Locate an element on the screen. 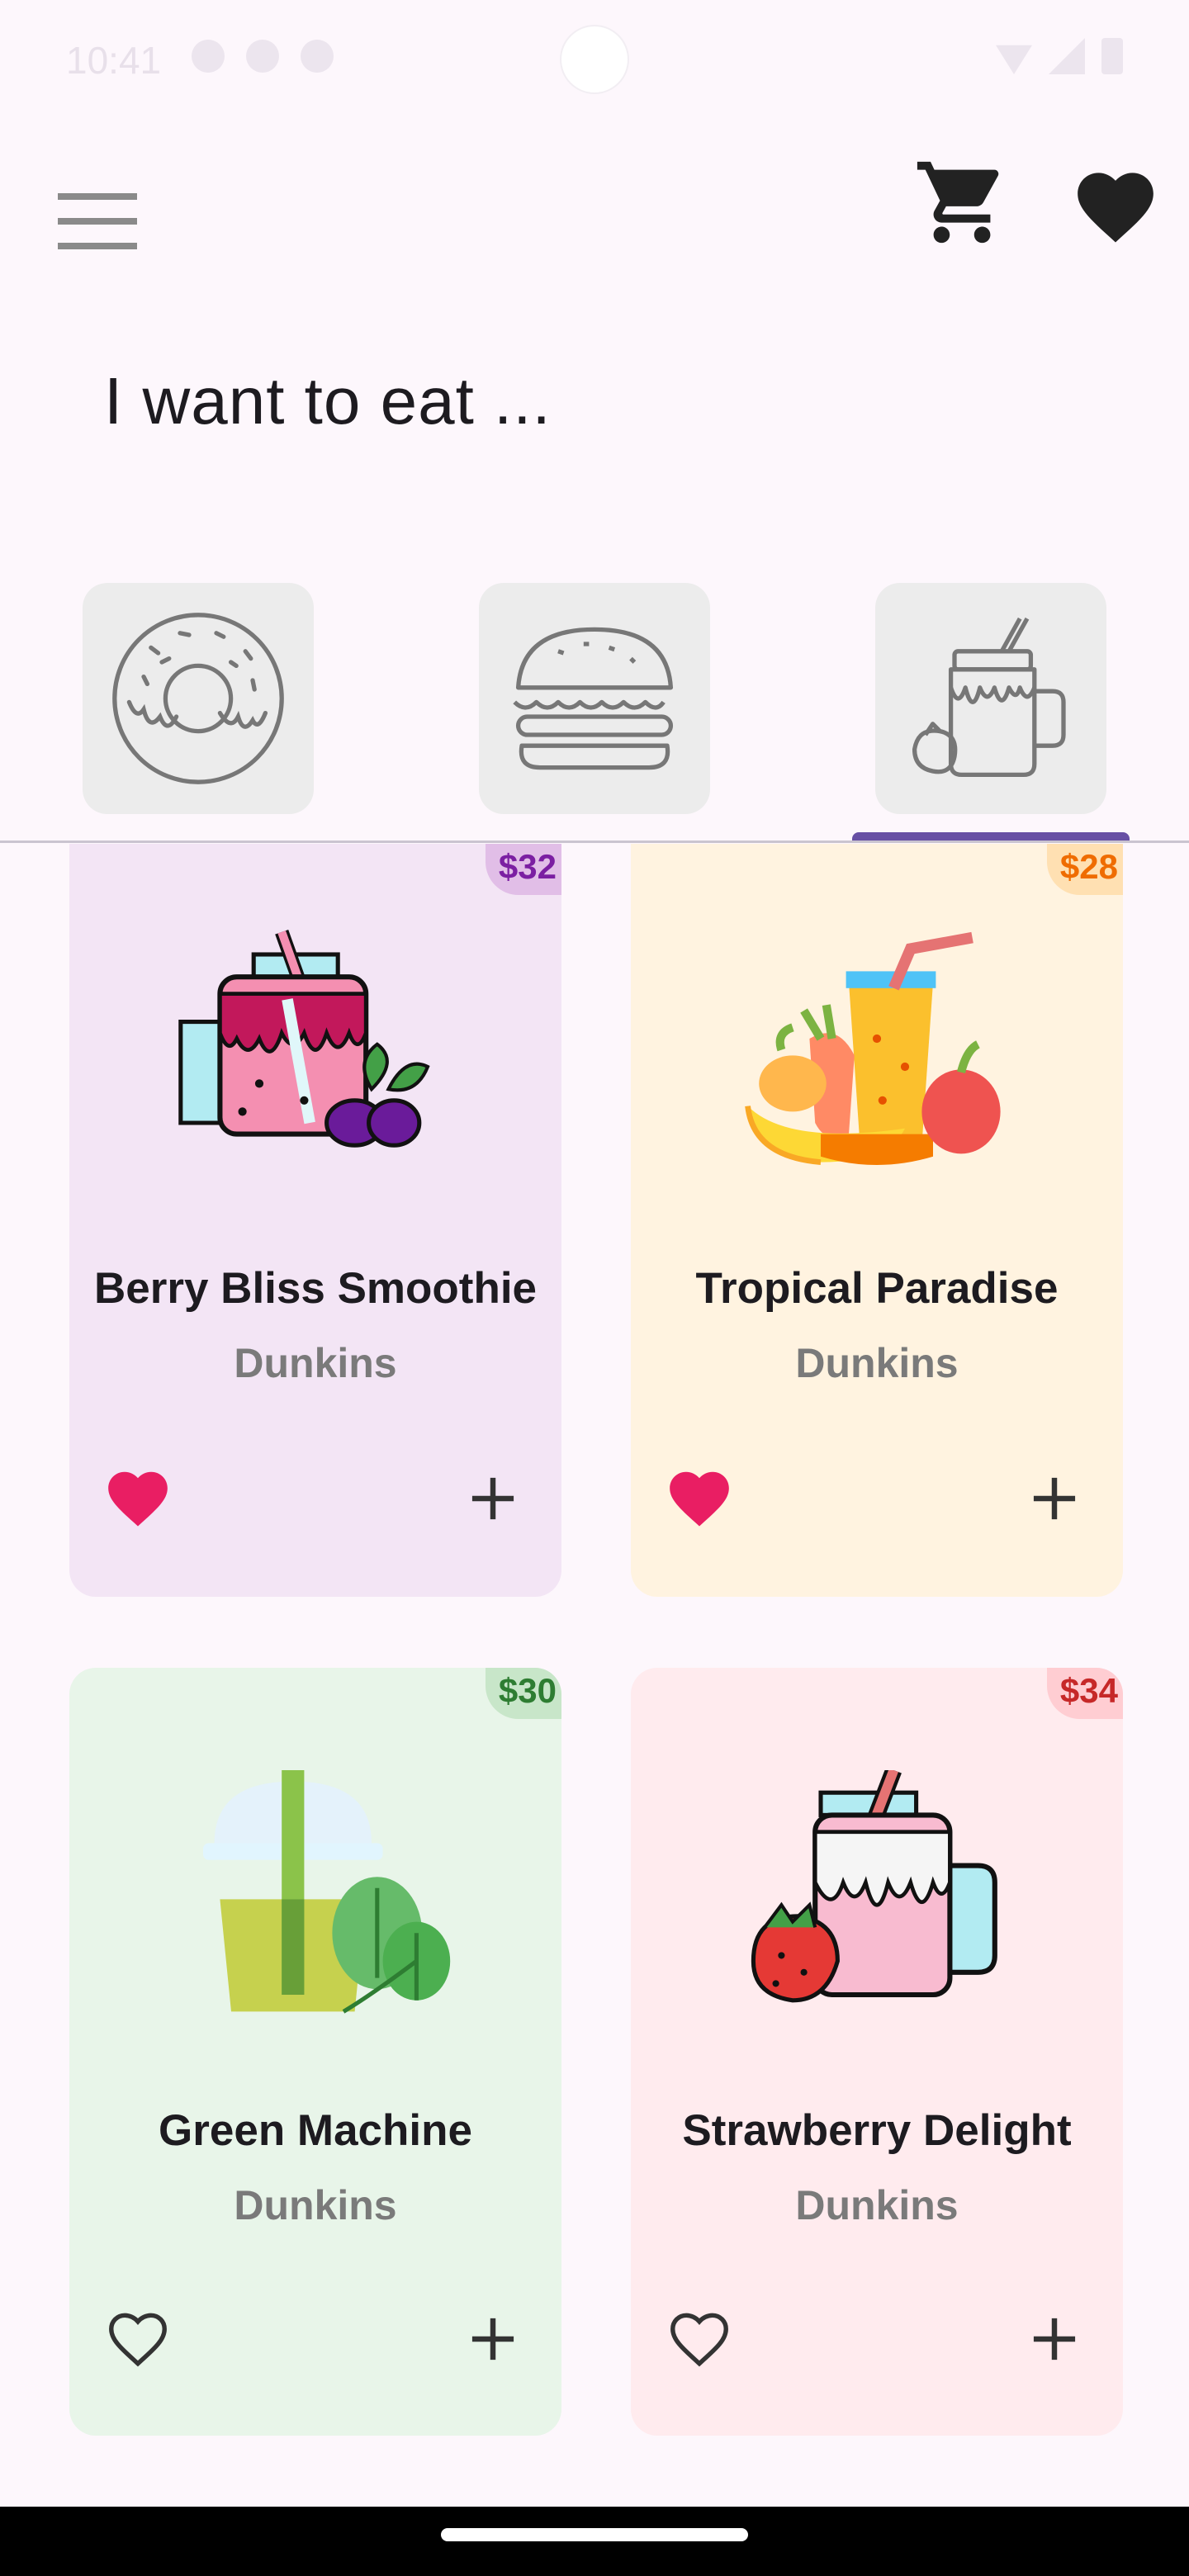 The height and width of the screenshot is (2576, 1189). top-app-bar is located at coordinates (594, 214).